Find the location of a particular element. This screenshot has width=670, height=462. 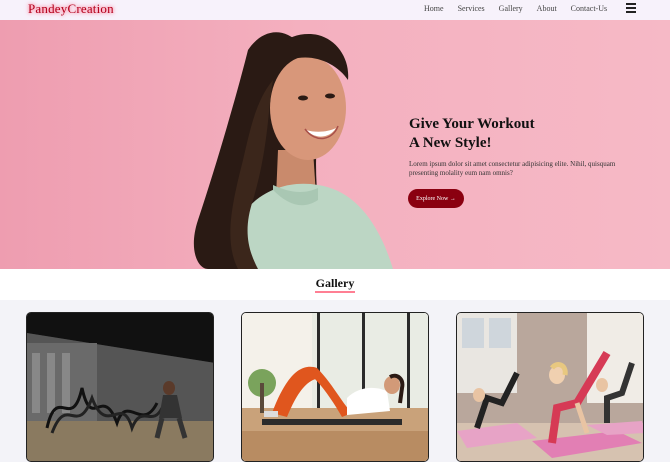

abs-crunch-workout-photo is located at coordinates (335, 387).